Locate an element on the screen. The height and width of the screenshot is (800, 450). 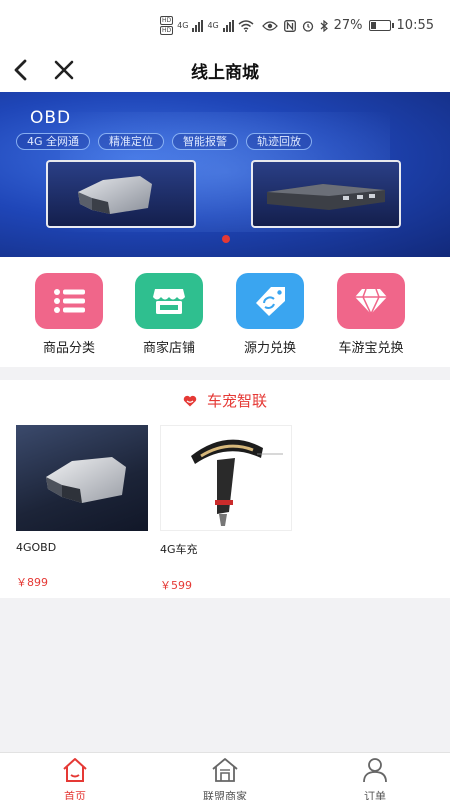
list-icon is located at coordinates (69, 301).